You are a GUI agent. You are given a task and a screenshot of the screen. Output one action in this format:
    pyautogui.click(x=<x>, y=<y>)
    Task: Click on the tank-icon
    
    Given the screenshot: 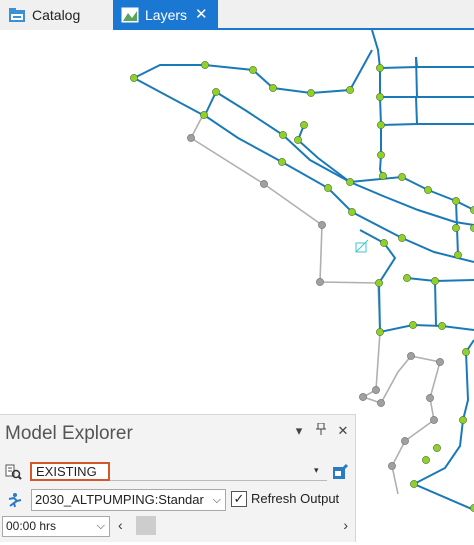 What is the action you would take?
    pyautogui.click(x=362, y=246)
    